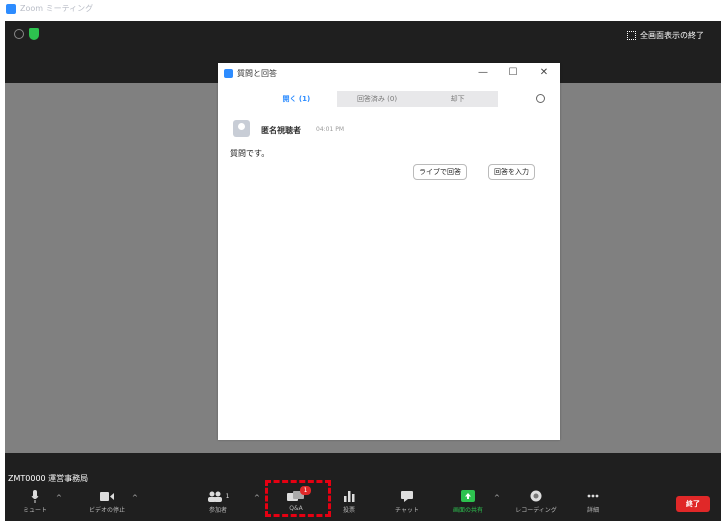  I want to click on qa-highlight-annotation, so click(298, 498).